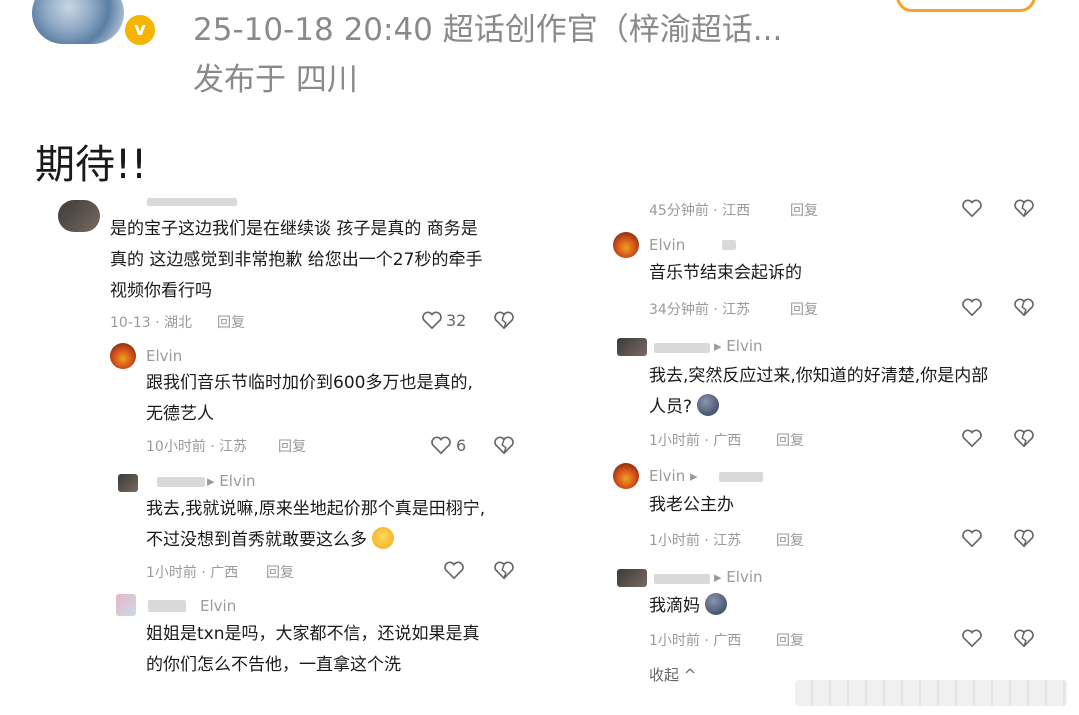  Describe the element at coordinates (161, 291) in the screenshot. I see `comment-text: 视频你看行吗` at that location.